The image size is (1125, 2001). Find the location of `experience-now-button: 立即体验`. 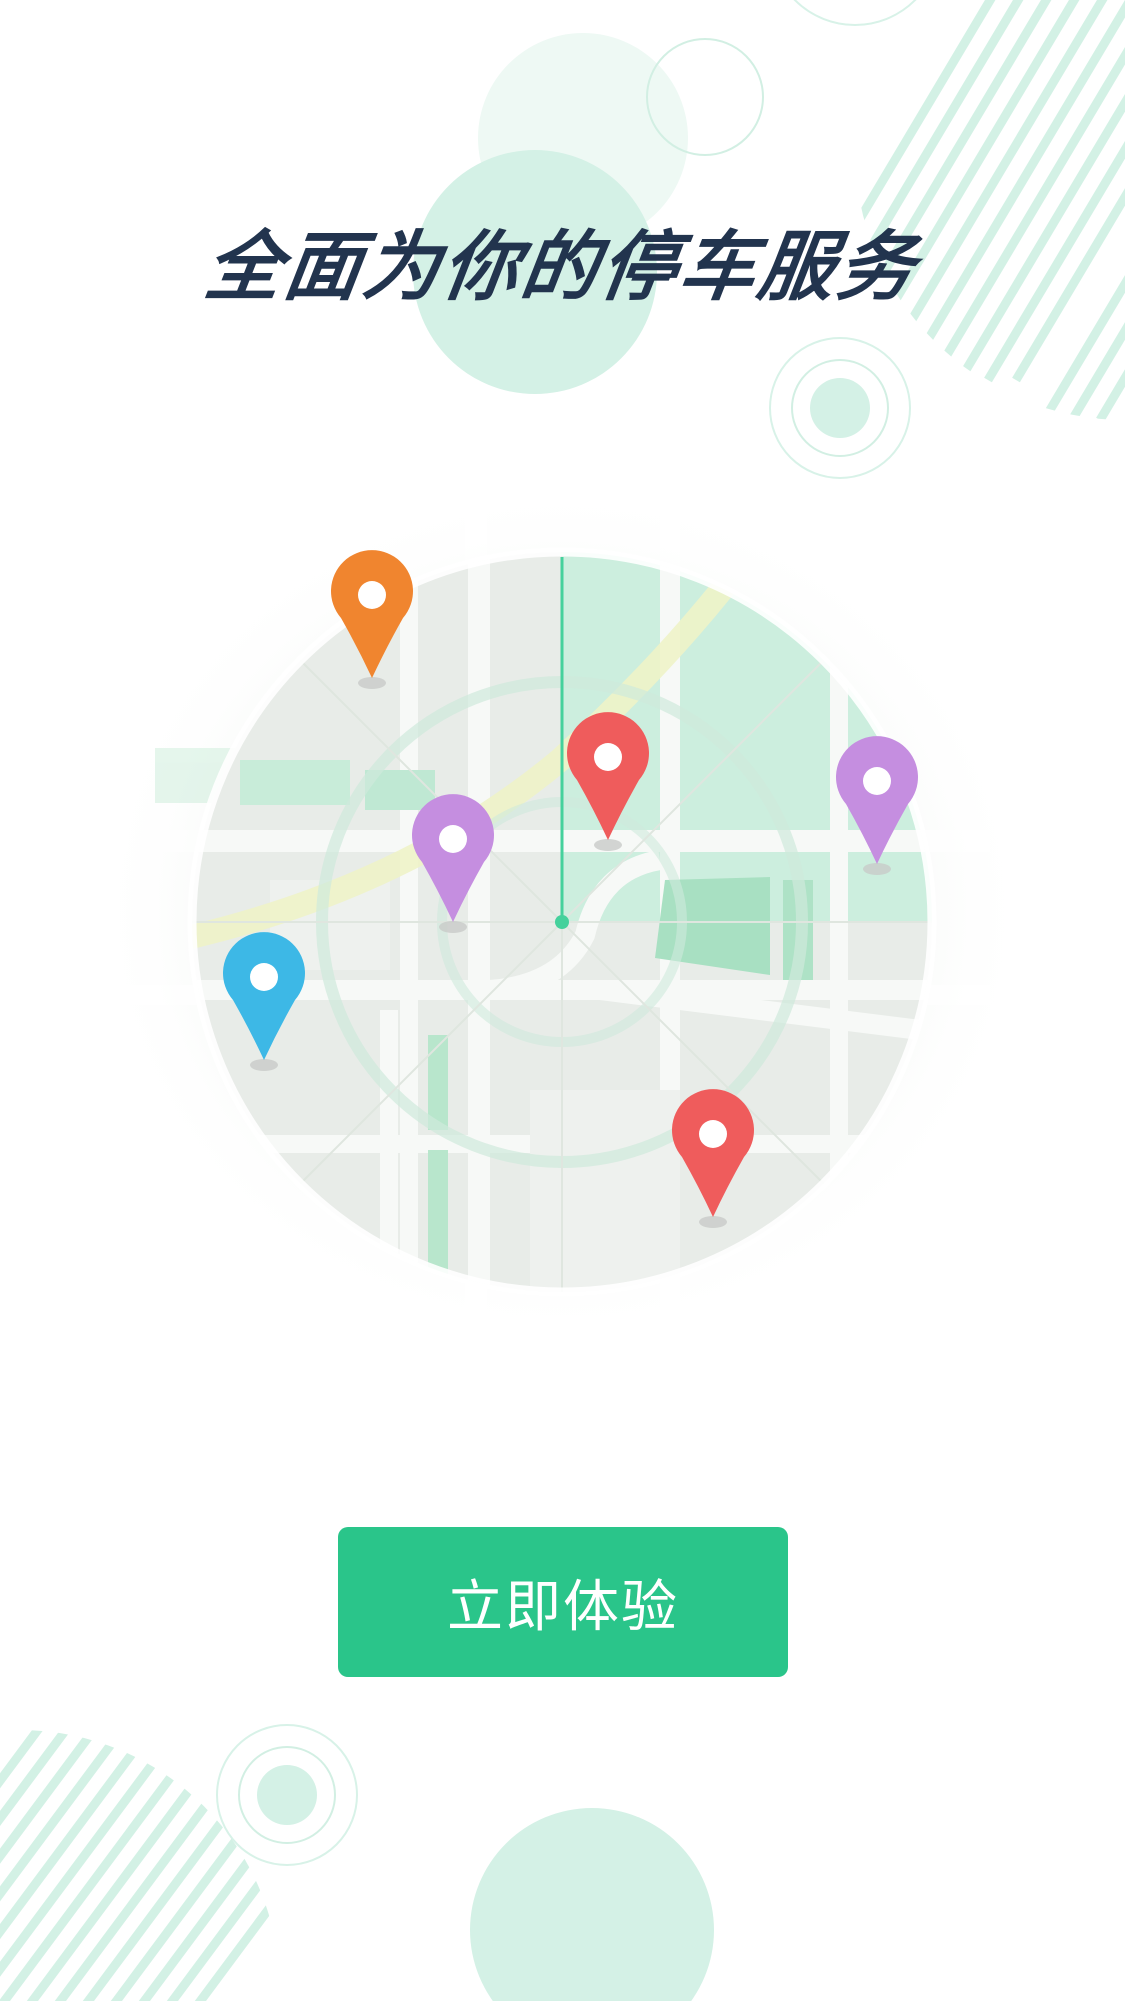

experience-now-button: 立即体验 is located at coordinates (563, 1602).